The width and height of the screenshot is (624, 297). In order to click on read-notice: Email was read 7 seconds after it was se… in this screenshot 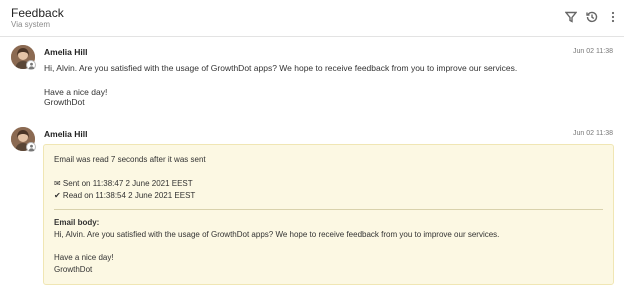, I will do `click(130, 159)`.